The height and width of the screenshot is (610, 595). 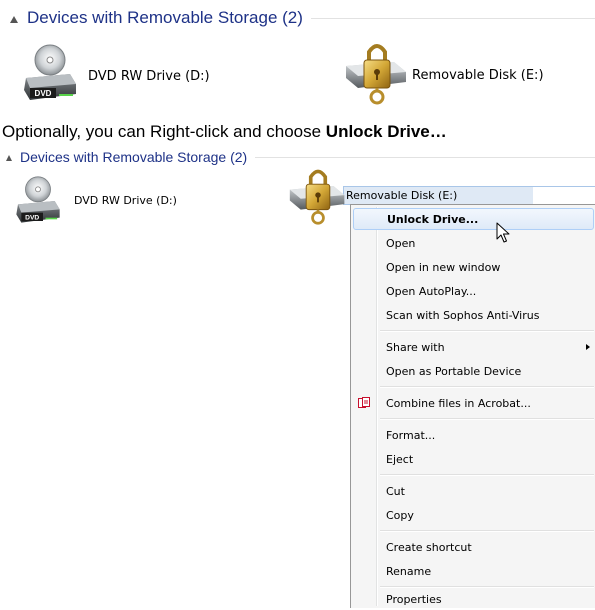 I want to click on menu-item-label: Properties, so click(x=414, y=599).